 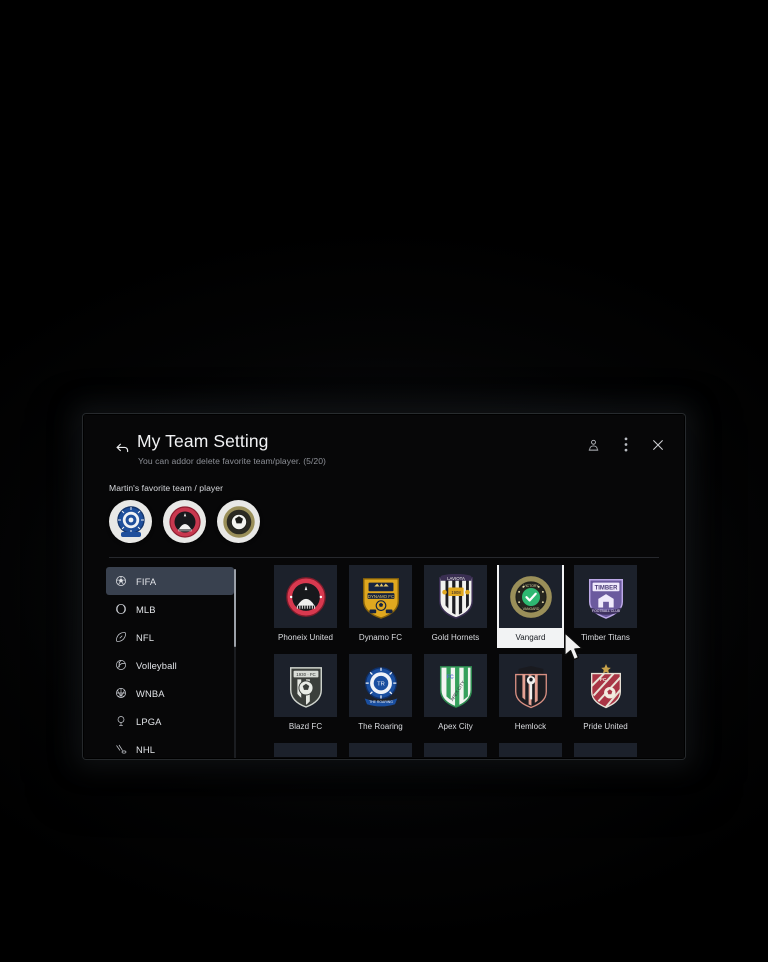 What do you see at coordinates (238, 521) in the screenshot?
I see `favorite-avatar-gold` at bounding box center [238, 521].